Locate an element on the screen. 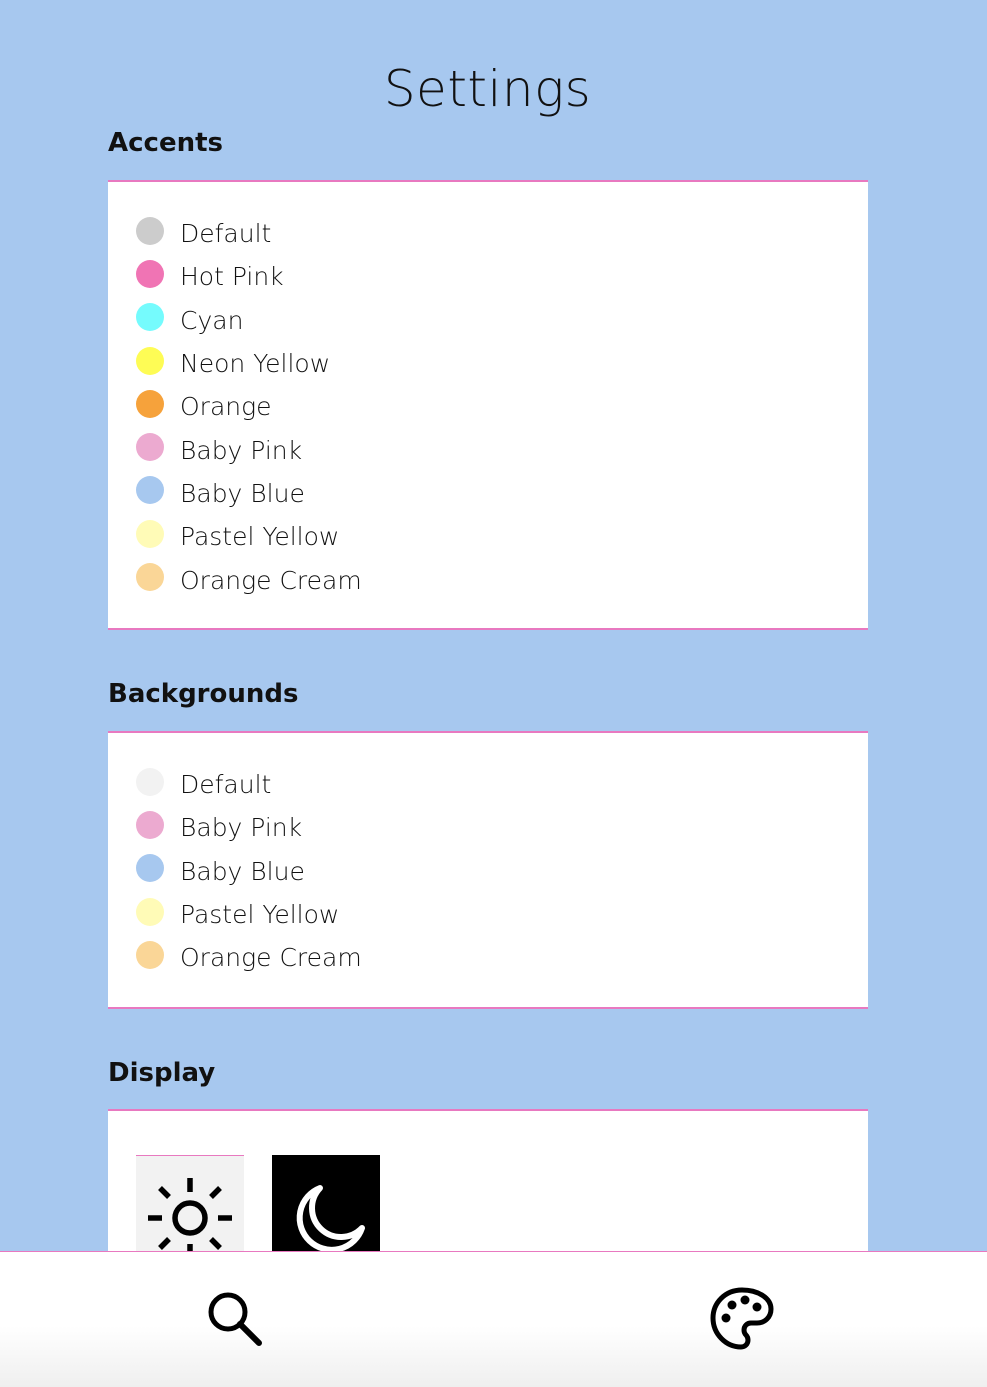 This screenshot has width=987, height=1387. palette-icon is located at coordinates (742, 1318).